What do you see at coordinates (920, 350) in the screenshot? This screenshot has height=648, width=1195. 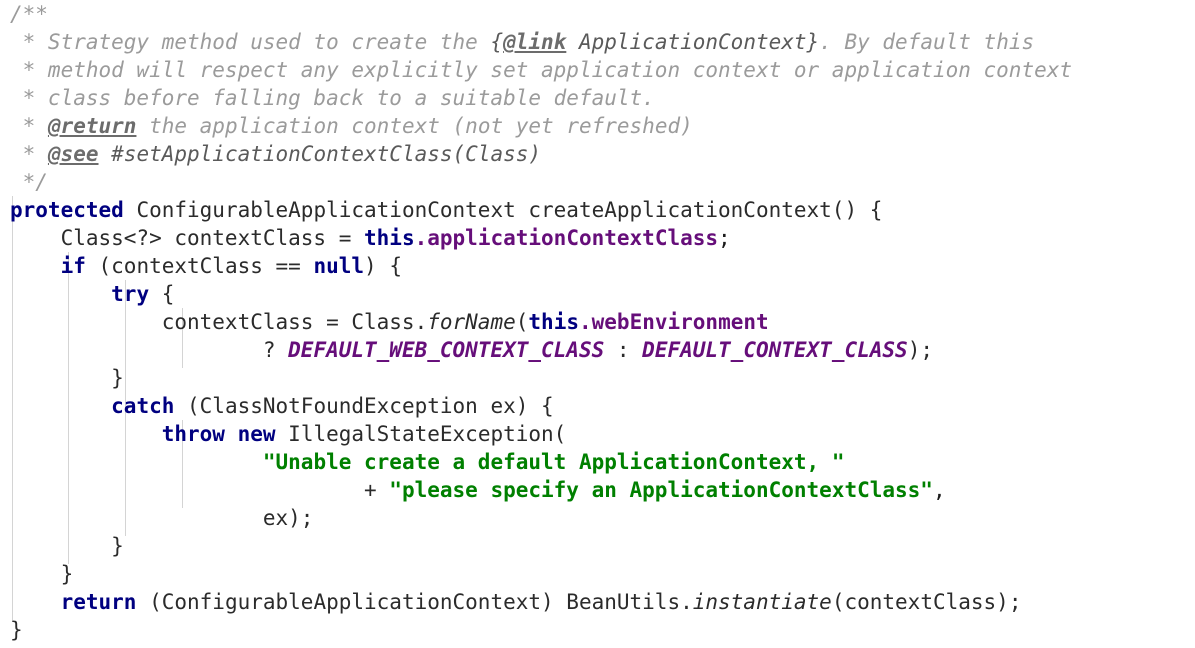 I see `code-token-plain: );` at bounding box center [920, 350].